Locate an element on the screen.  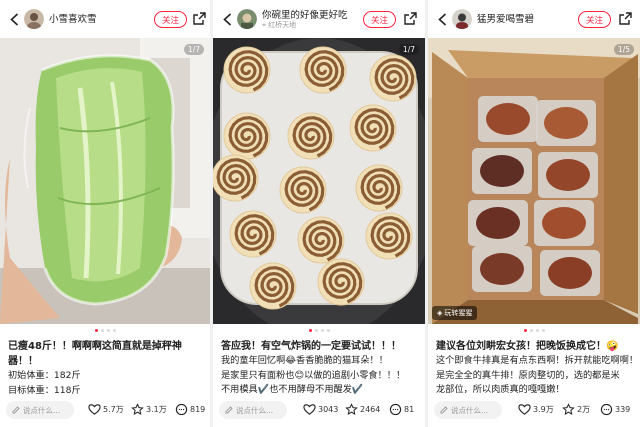
post-header: 小雪喜欢雪 关注 is located at coordinates (105, 19).